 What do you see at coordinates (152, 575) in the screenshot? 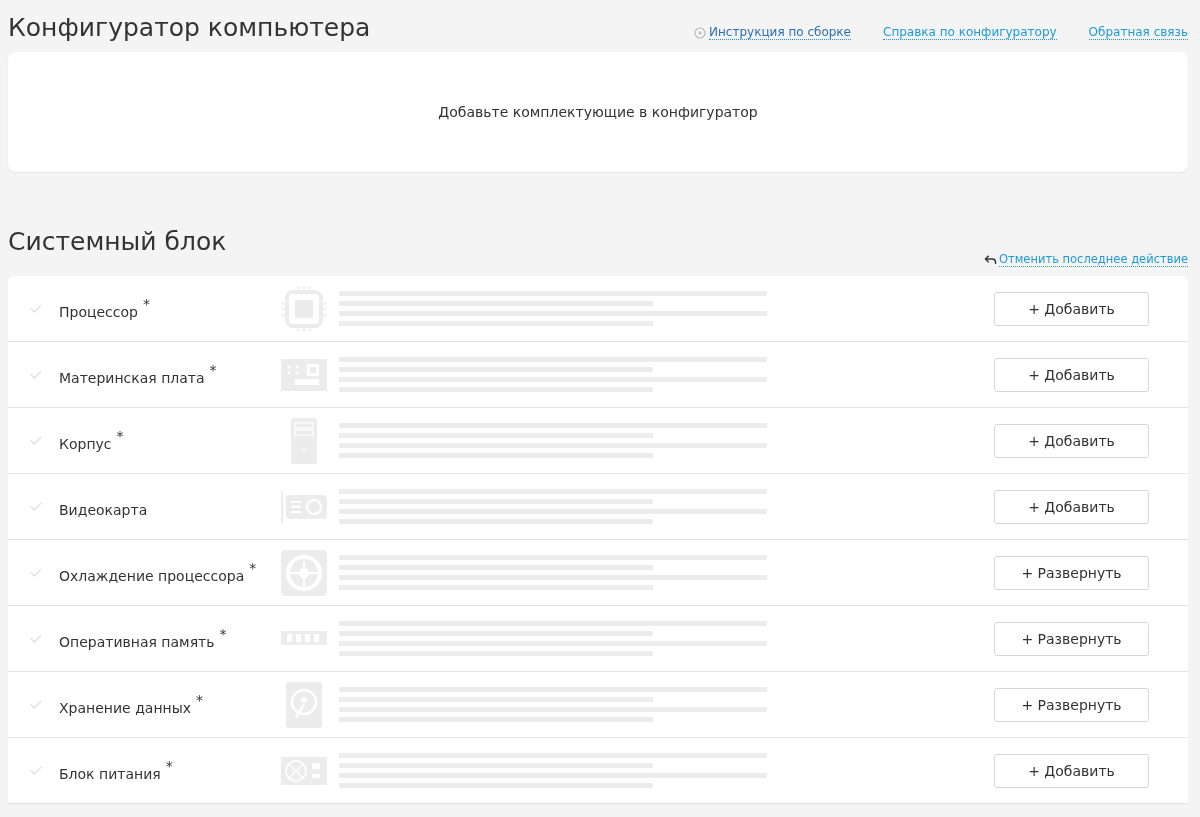
I see `component-name: Охлаждение процессора` at bounding box center [152, 575].